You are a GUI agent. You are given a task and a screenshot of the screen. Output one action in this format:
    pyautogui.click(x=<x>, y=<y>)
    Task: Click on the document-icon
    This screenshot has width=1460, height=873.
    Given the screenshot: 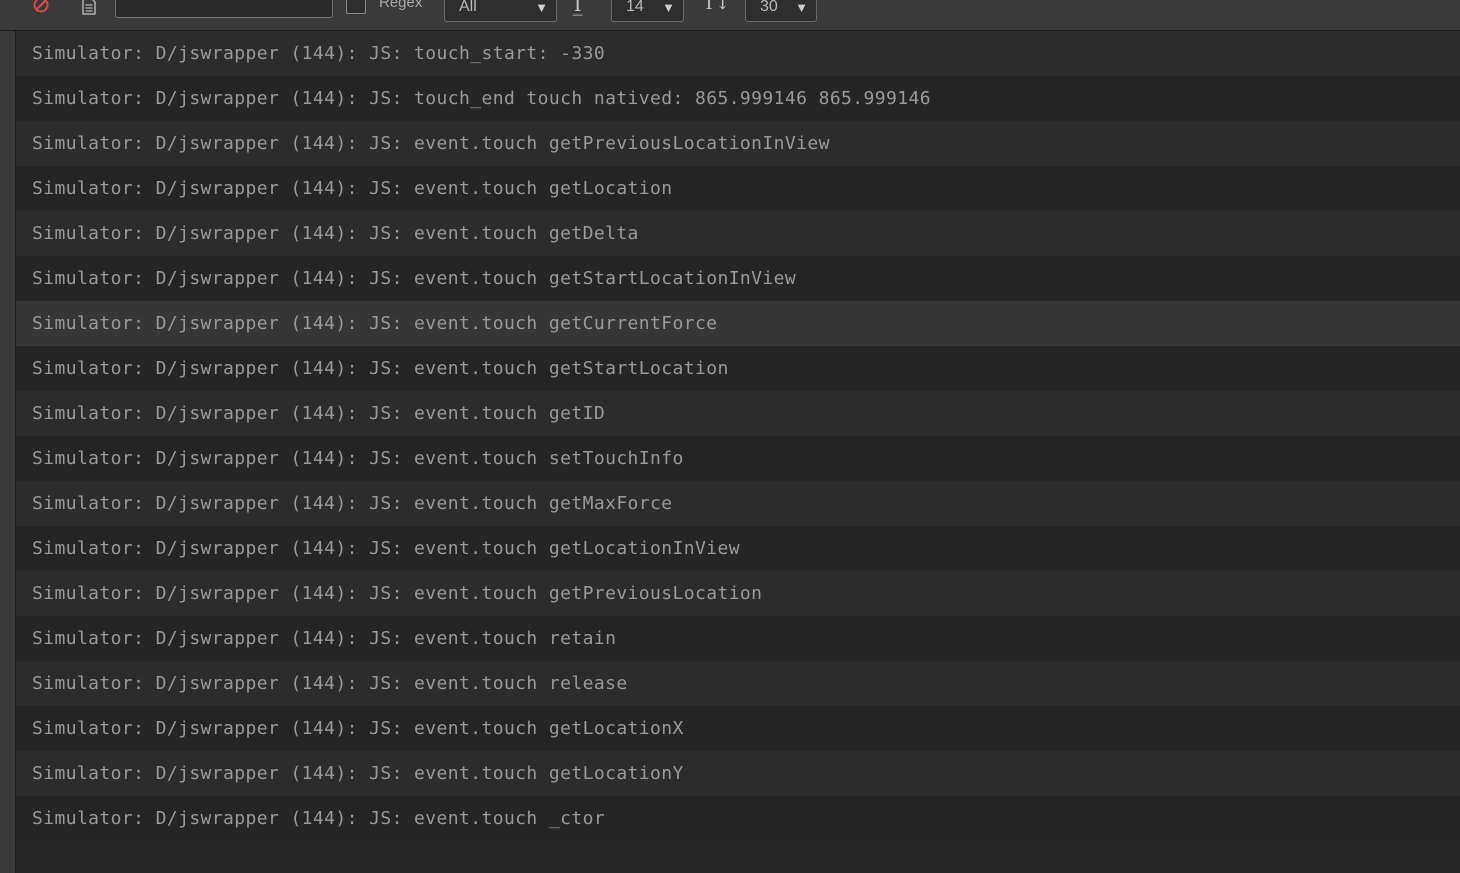 What is the action you would take?
    pyautogui.click(x=89, y=8)
    